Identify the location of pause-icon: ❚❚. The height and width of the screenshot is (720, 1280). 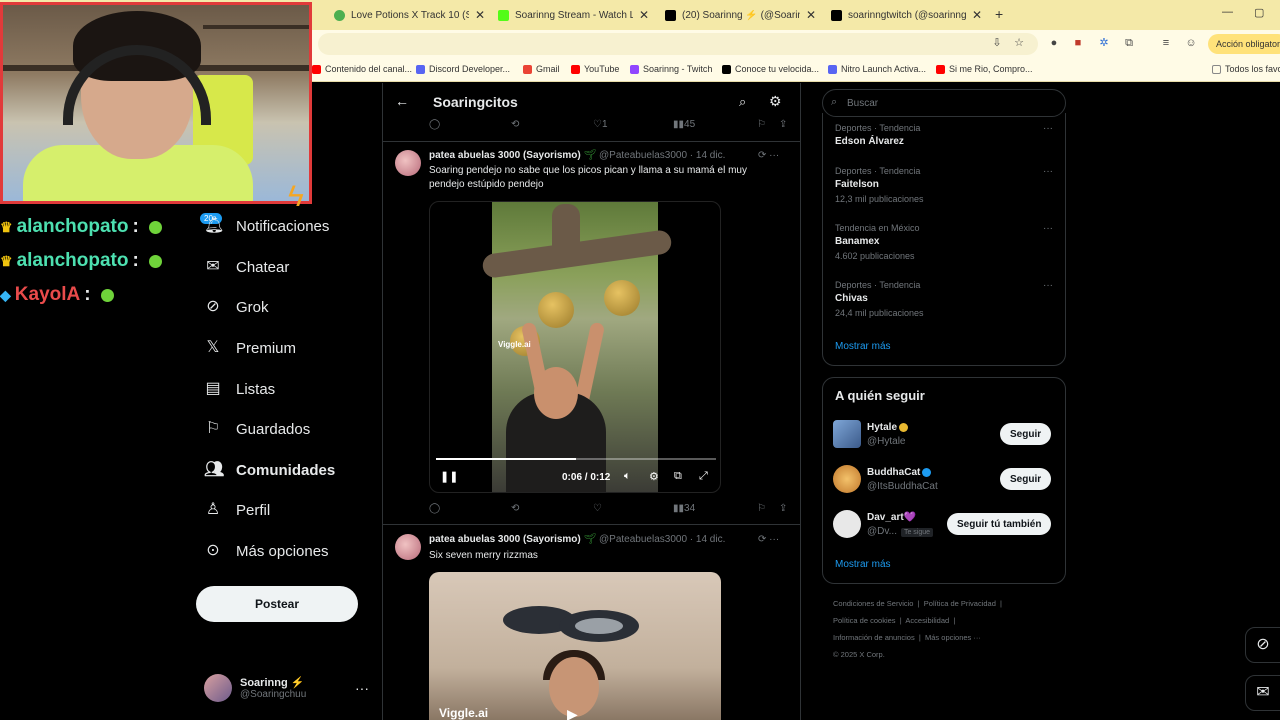
(449, 476).